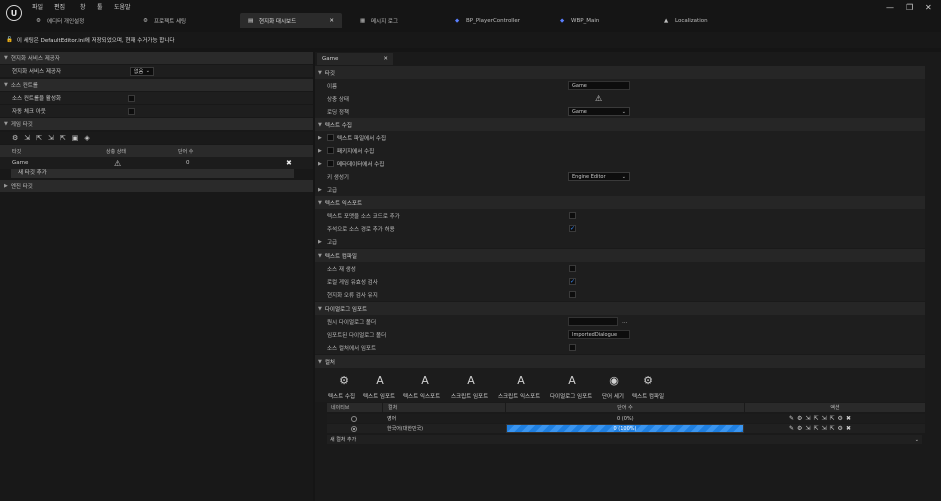 The height and width of the screenshot is (501, 941). Describe the element at coordinates (156, 186) in the screenshot. I see `section-engine-targets: ▶ 엔진 타깃` at that location.